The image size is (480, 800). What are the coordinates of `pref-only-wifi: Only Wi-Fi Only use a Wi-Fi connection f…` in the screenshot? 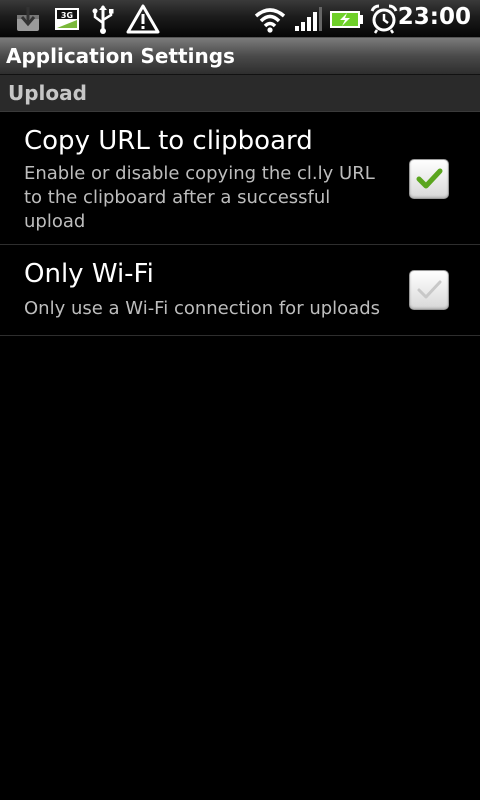 It's located at (240, 290).